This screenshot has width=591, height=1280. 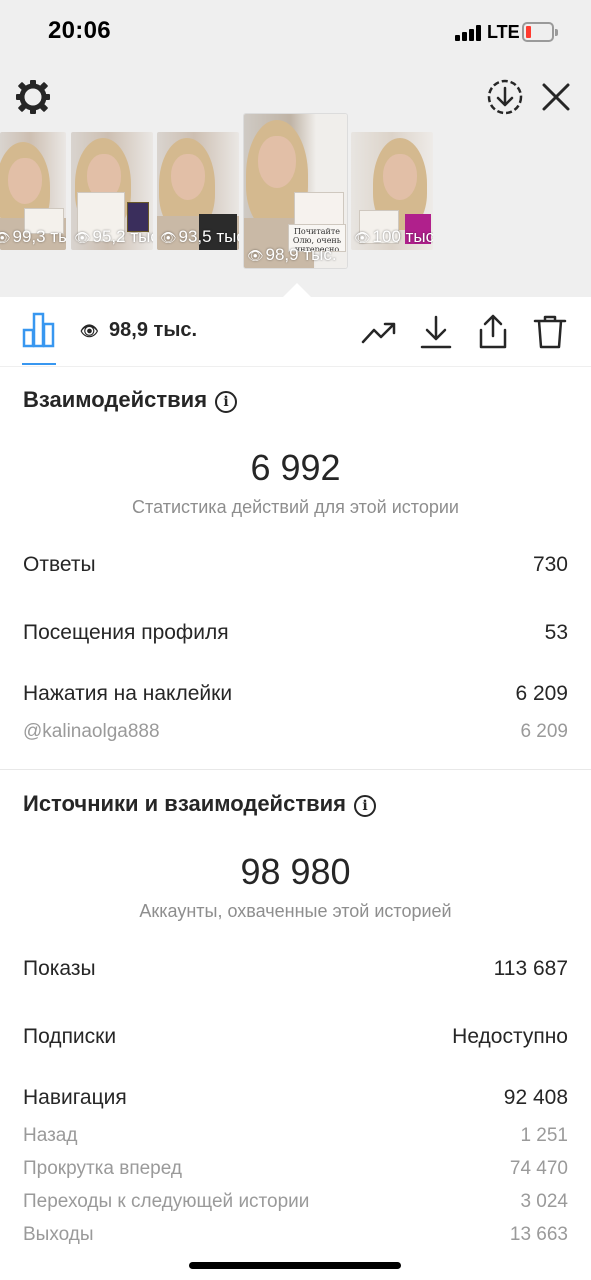 What do you see at coordinates (59, 564) in the screenshot?
I see `metric-label: Ответы` at bounding box center [59, 564].